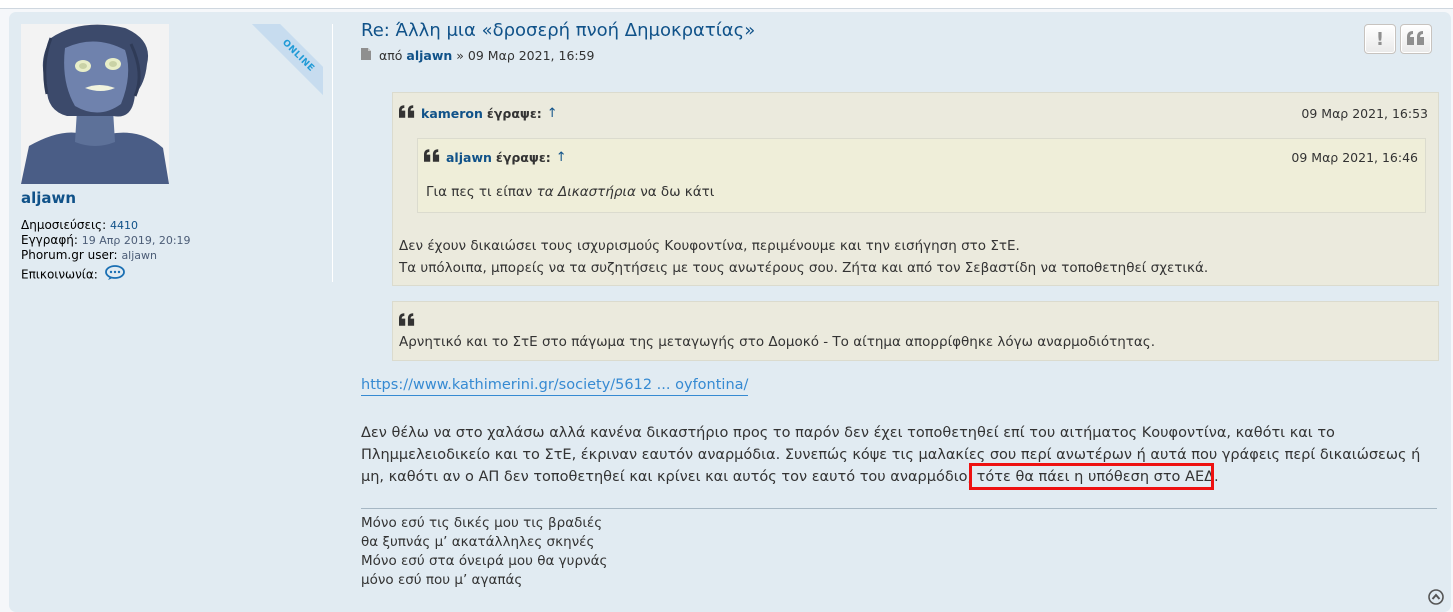  What do you see at coordinates (675, 192) in the screenshot?
I see `inner-quote-text-end: να δω κάτι` at bounding box center [675, 192].